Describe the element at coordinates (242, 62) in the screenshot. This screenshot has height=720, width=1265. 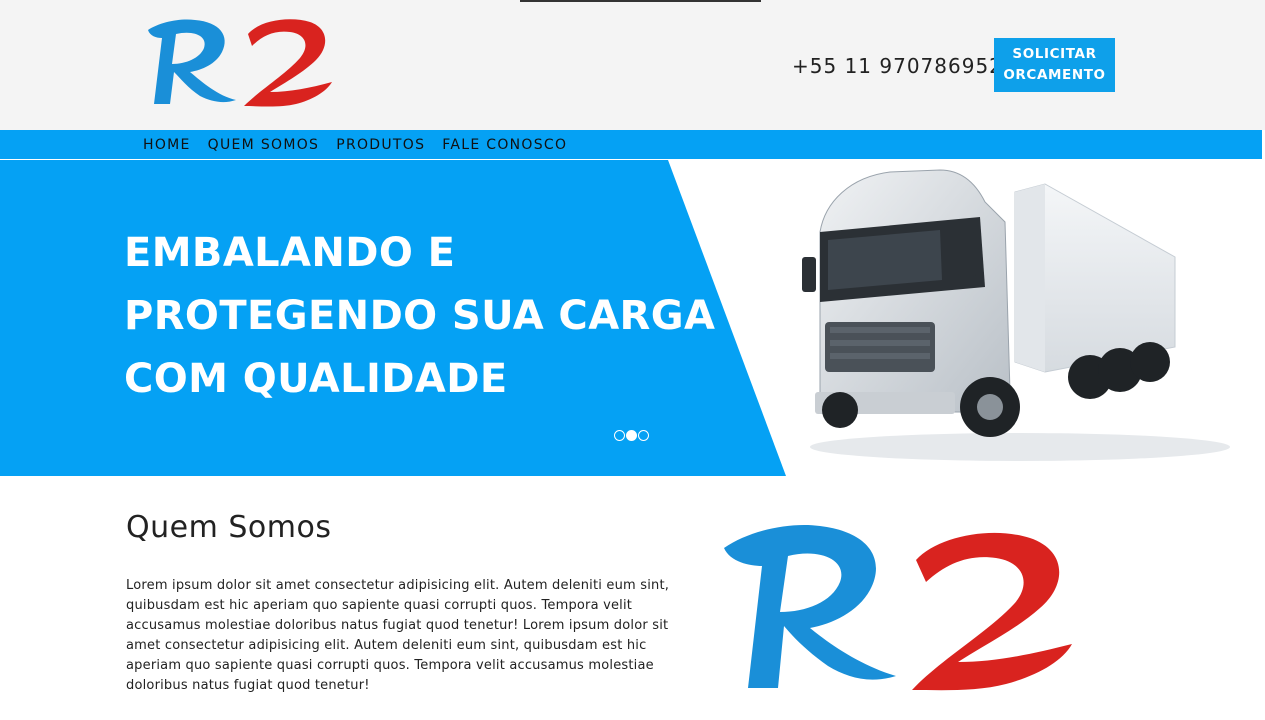
I see `r2-logo` at that location.